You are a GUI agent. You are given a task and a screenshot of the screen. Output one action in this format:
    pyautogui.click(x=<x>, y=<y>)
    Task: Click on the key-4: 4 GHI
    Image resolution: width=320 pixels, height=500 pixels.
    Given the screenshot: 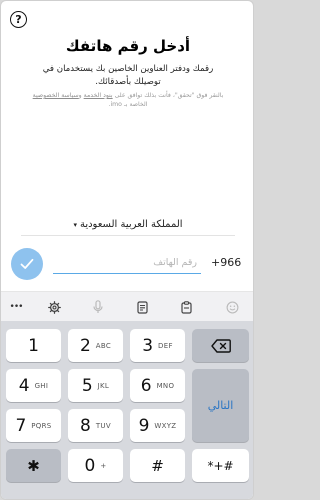 What is the action you would take?
    pyautogui.click(x=33, y=385)
    